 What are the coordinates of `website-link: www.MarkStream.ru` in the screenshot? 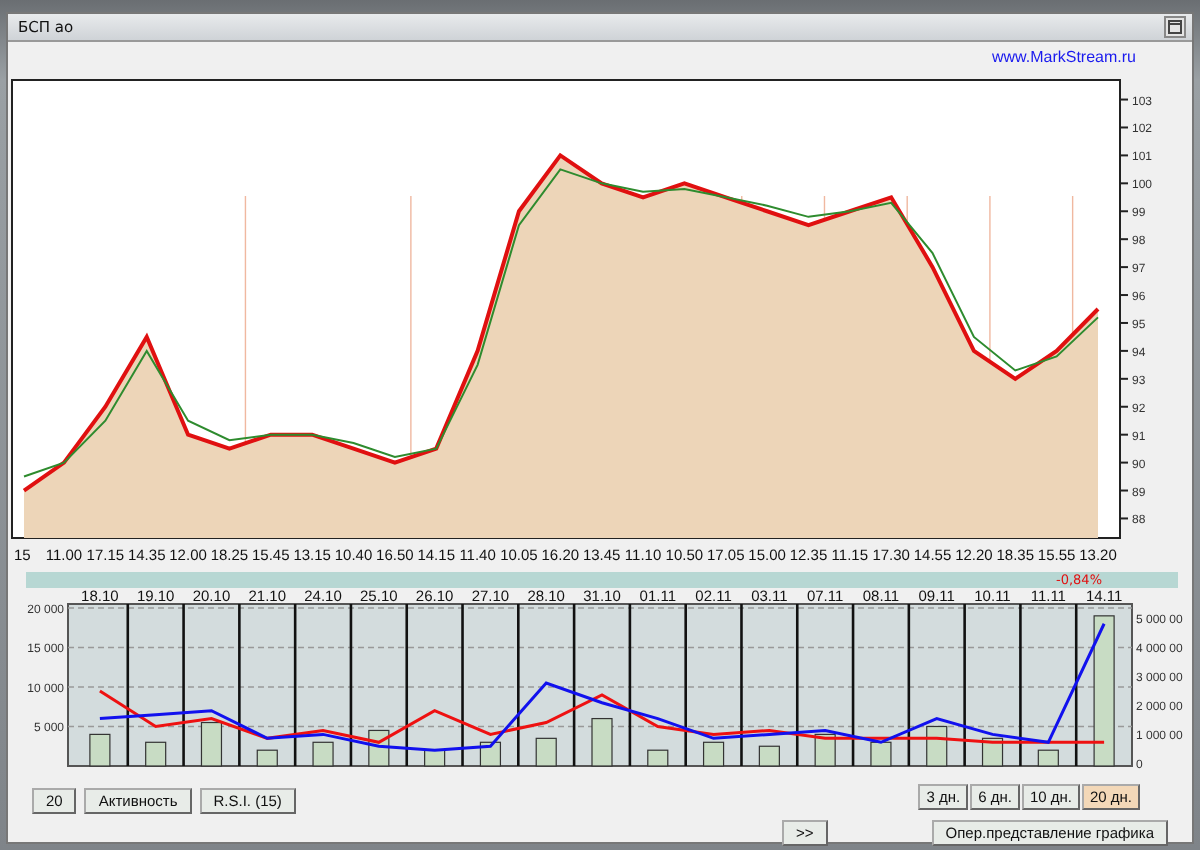 It's located at (1063, 60).